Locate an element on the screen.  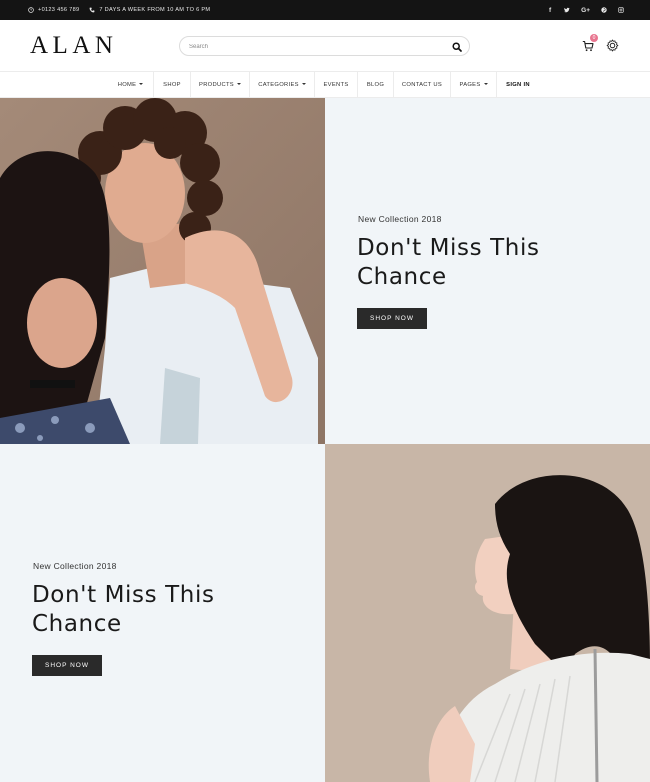
nav-item-label: EVENTS is located at coordinates (336, 85).